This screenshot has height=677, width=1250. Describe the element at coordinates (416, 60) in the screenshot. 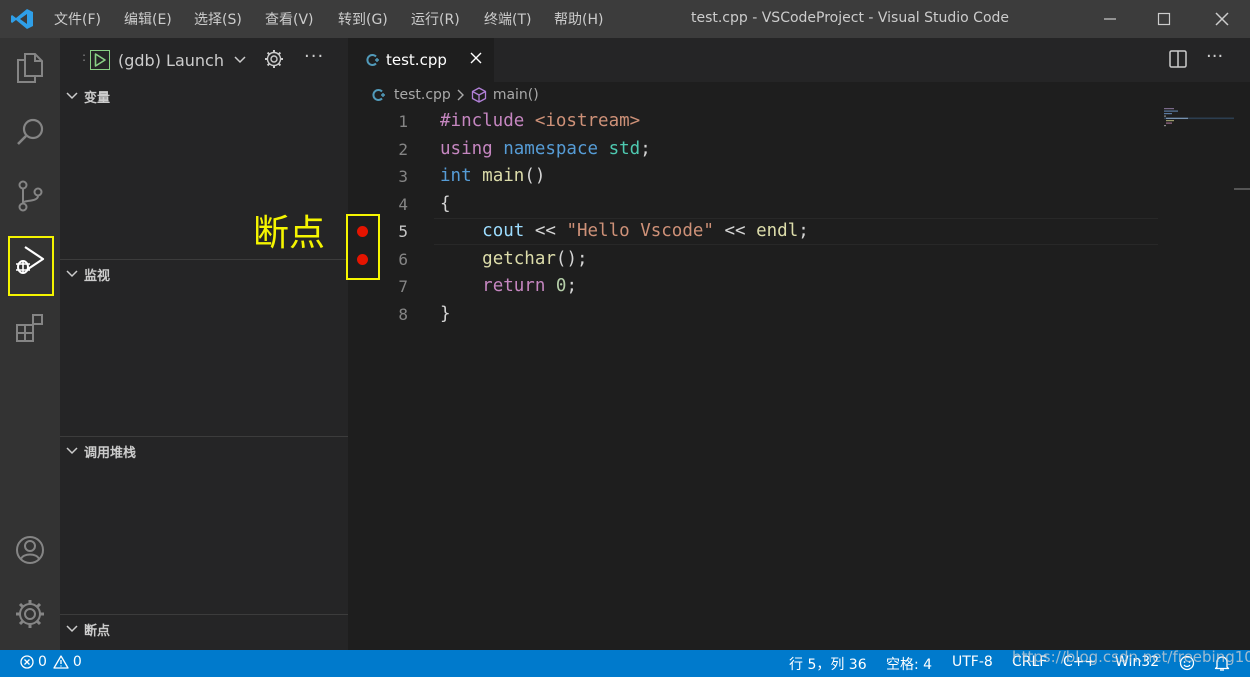

I see `tab-label: test.cpp` at that location.